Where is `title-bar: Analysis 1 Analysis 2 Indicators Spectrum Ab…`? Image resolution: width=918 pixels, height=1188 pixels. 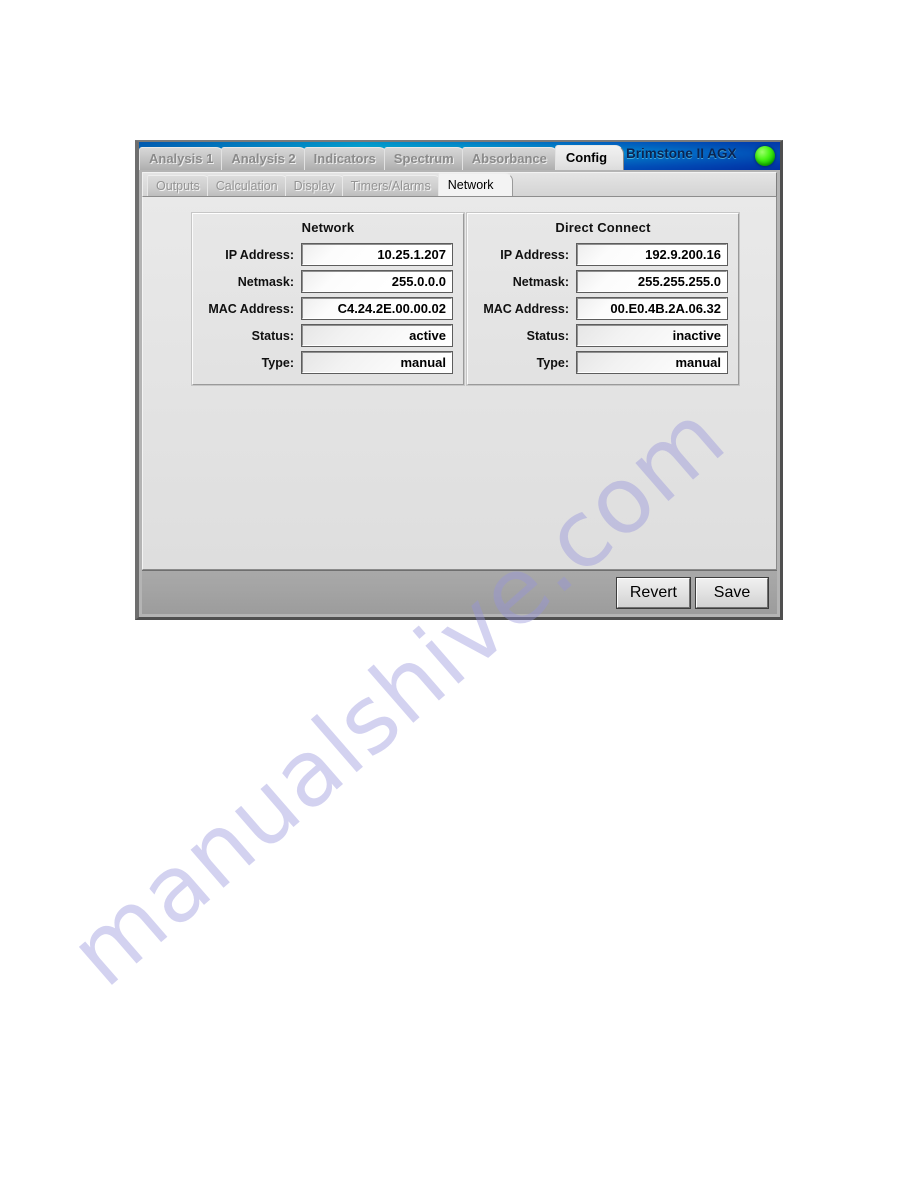 title-bar: Analysis 1 Analysis 2 Indicators Spectrum Ab… is located at coordinates (459, 156).